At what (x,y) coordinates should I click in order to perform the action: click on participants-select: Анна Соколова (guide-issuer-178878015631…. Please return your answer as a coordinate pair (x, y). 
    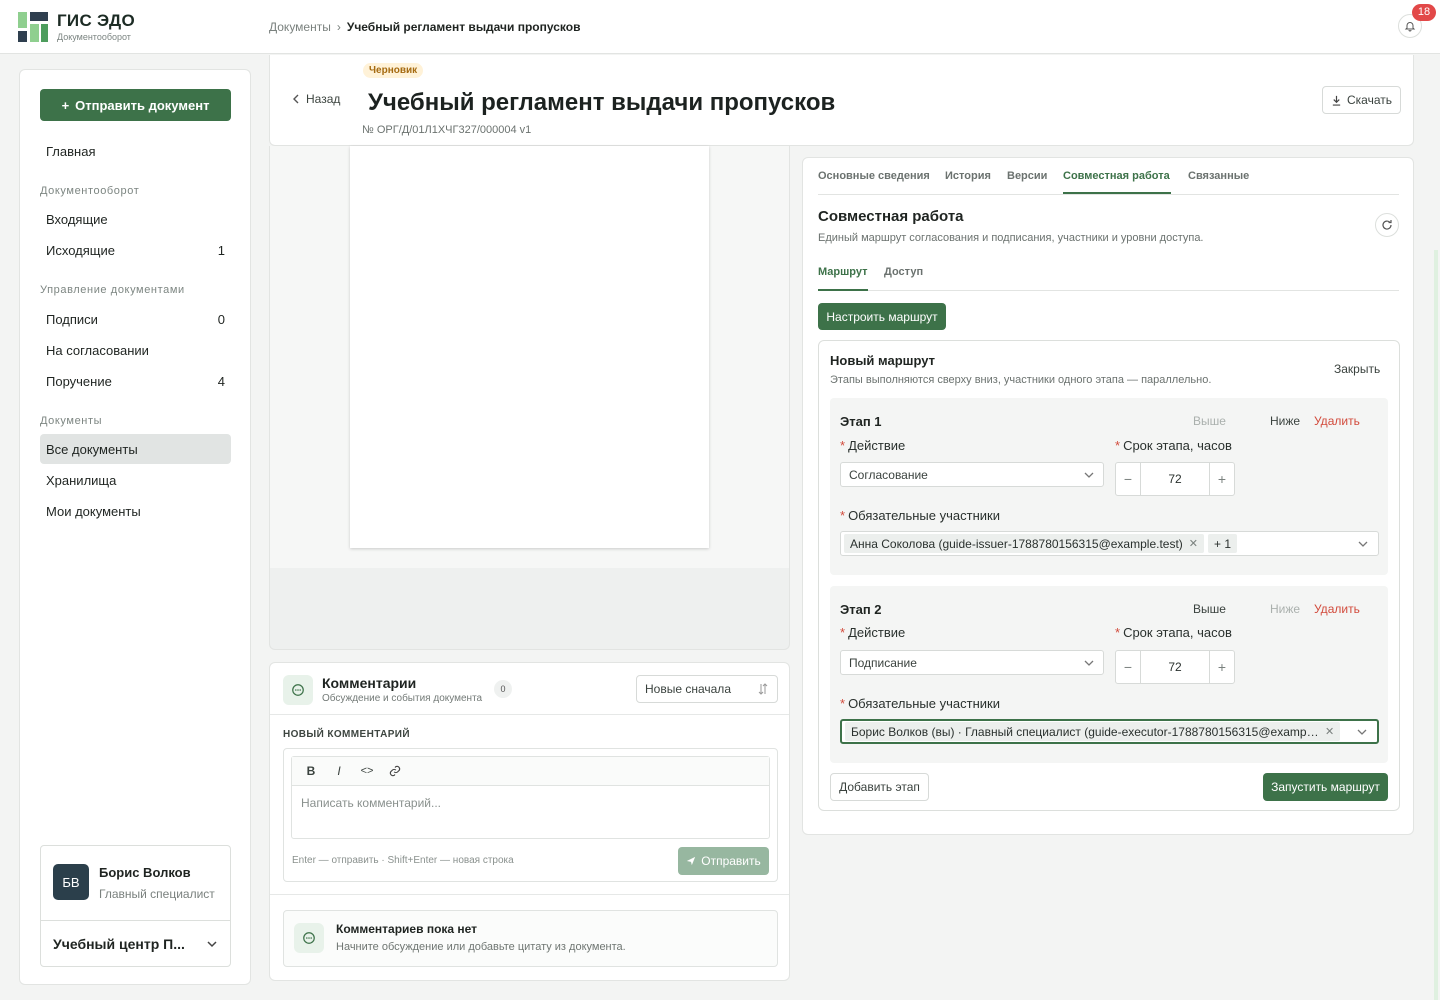
    Looking at the image, I should click on (1109, 543).